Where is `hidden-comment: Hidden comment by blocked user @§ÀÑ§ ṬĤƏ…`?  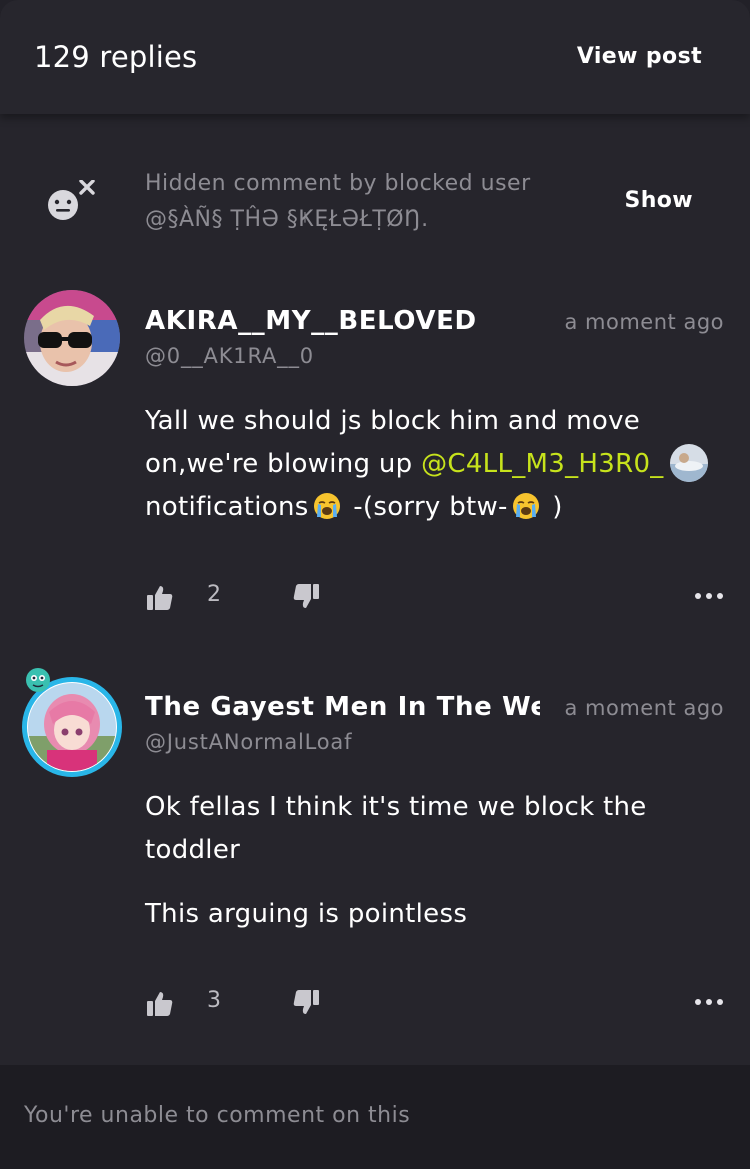
hidden-comment: Hidden comment by blocked user @§ÀÑ§ ṬĤƏ… is located at coordinates (375, 205).